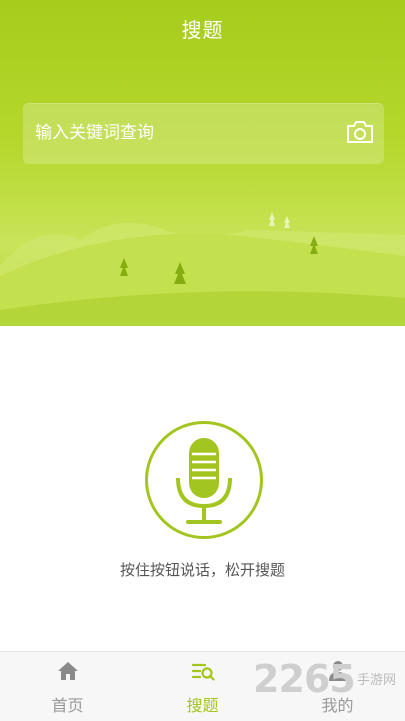  Describe the element at coordinates (203, 672) in the screenshot. I see `search-list-icon` at that location.